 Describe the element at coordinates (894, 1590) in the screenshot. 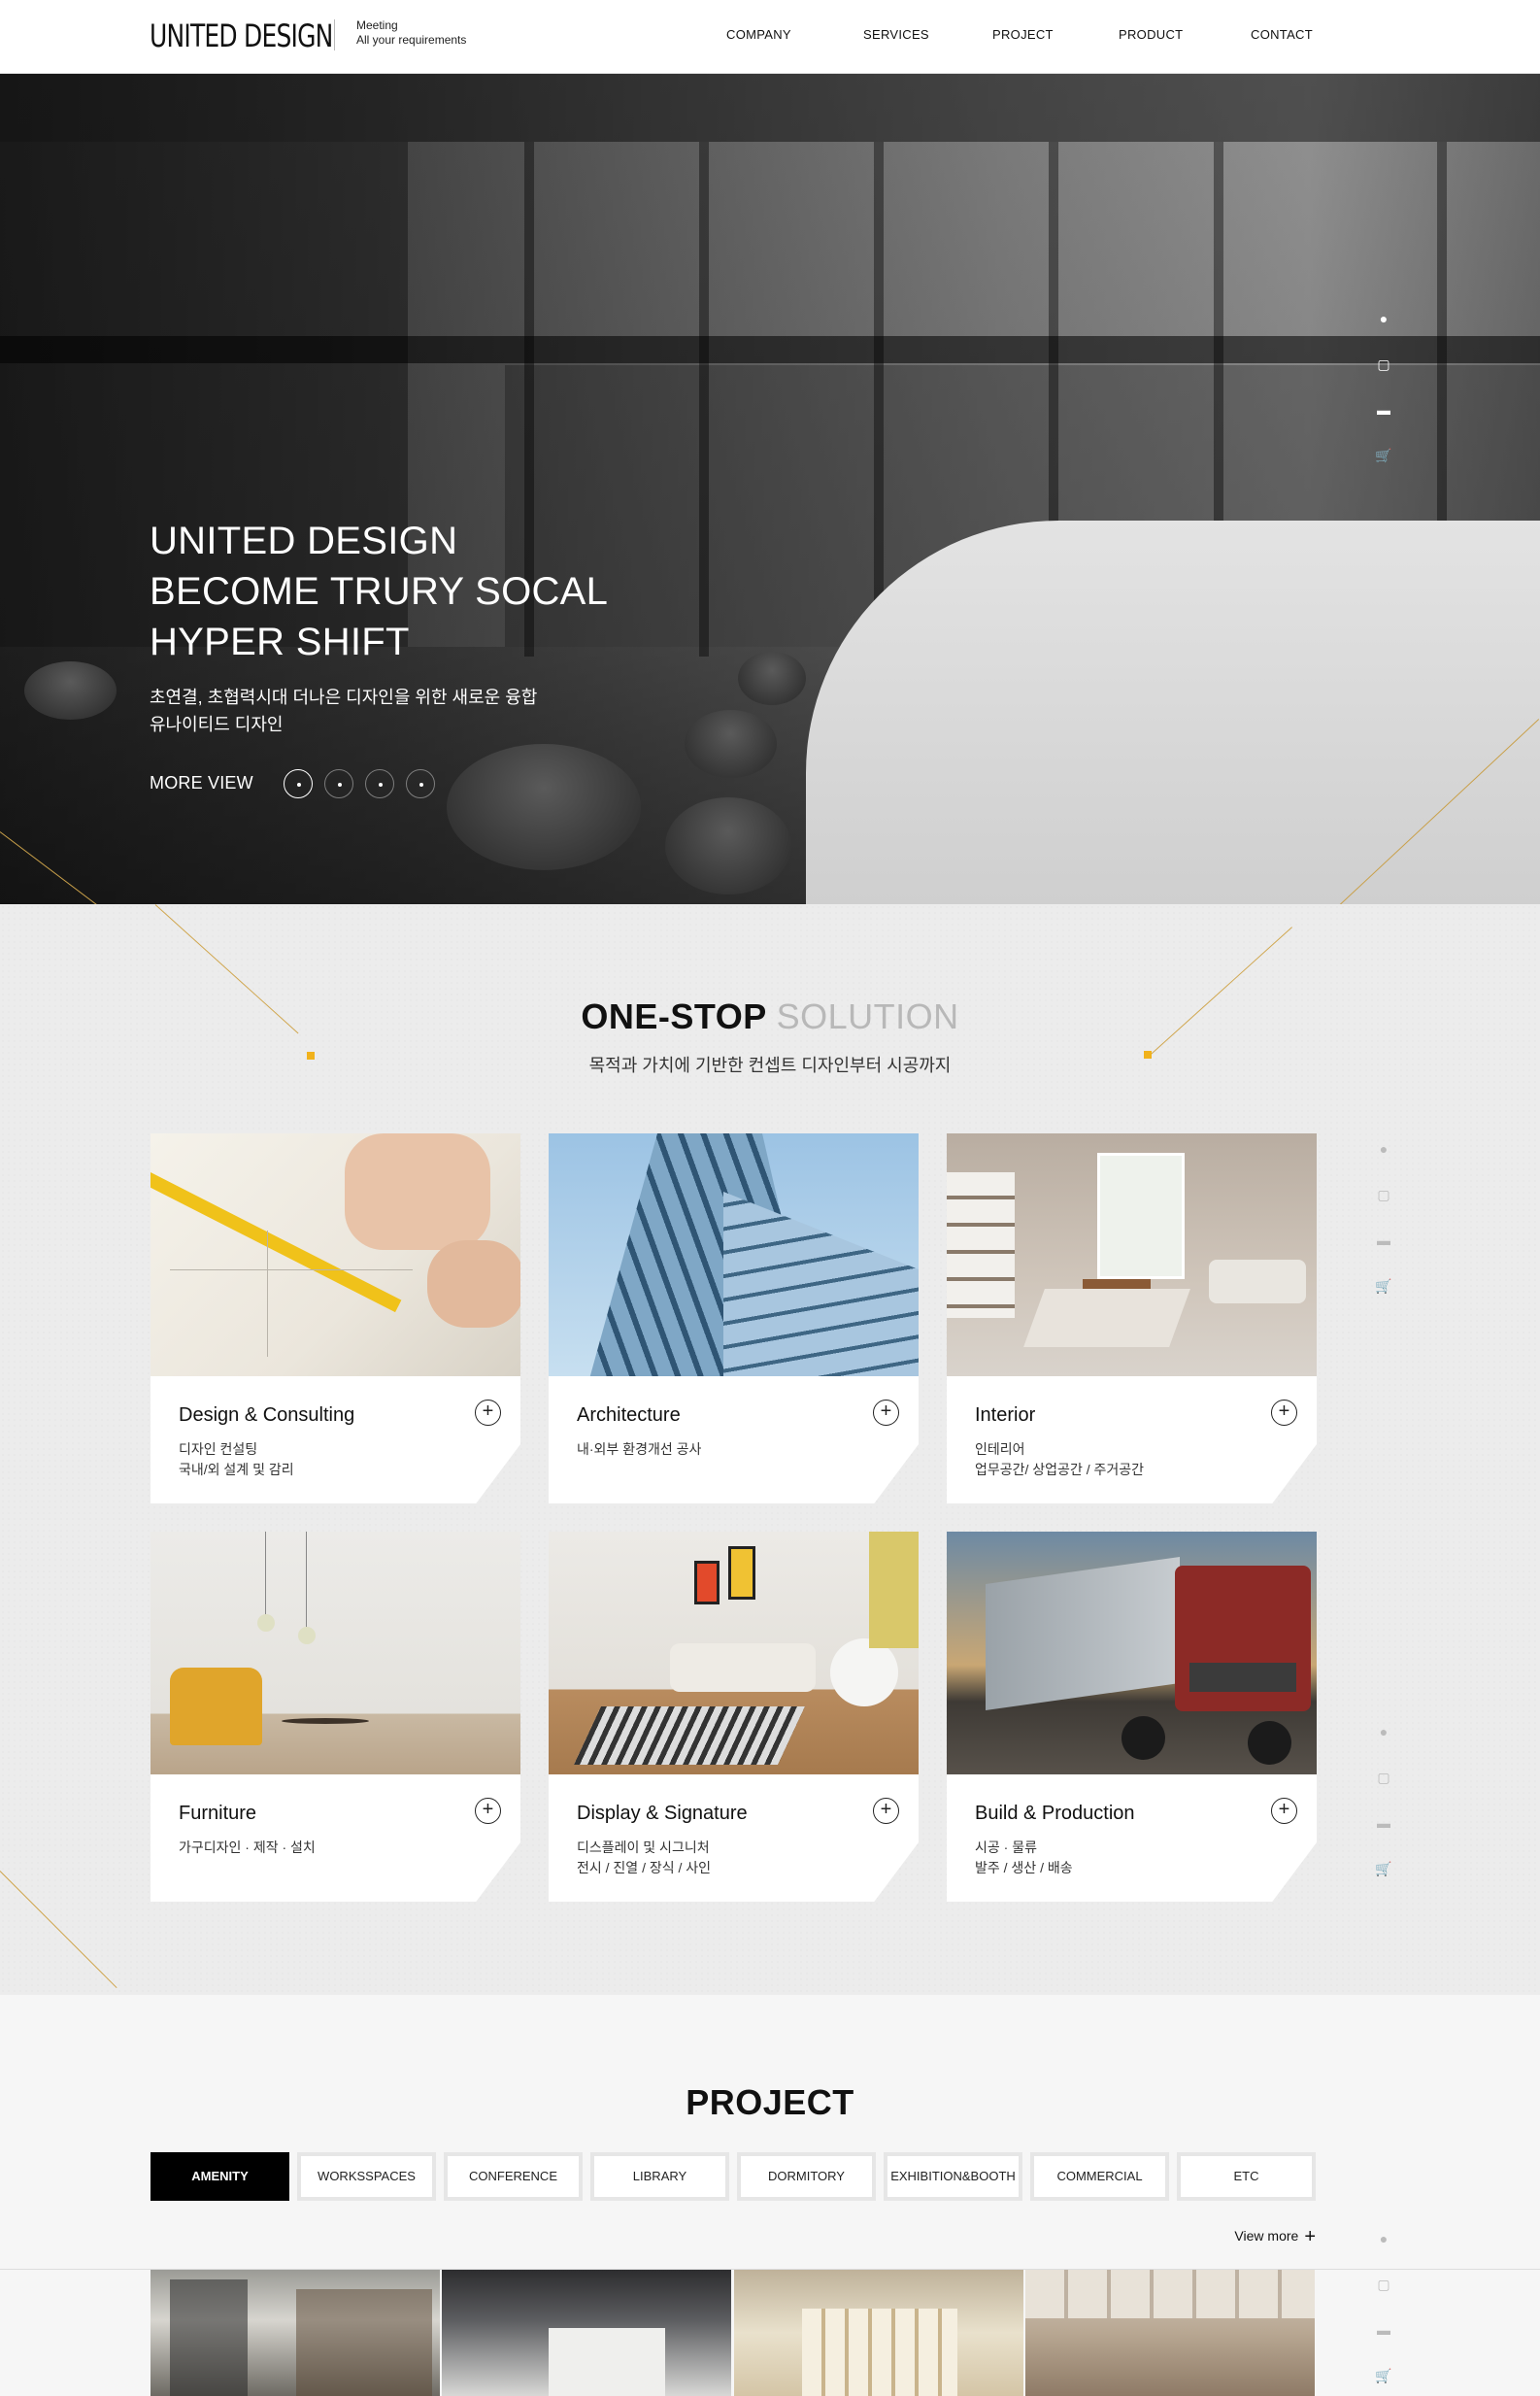

I see `shelf` at that location.